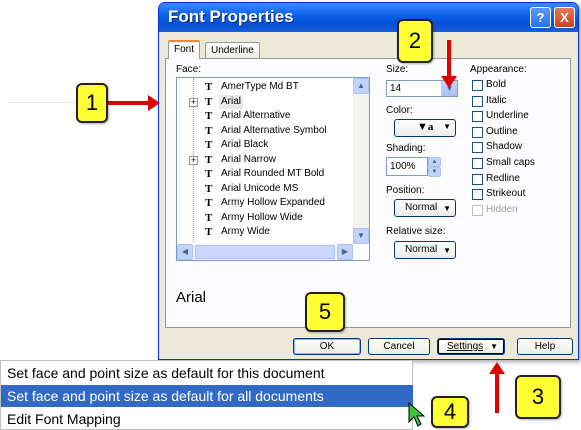 The image size is (581, 430). Describe the element at coordinates (496, 100) in the screenshot. I see `appearance-option-label: Italic` at that location.